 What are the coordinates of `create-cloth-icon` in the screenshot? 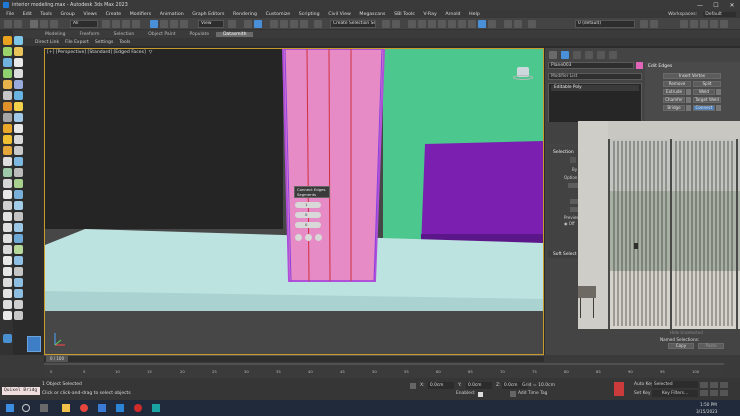 It's located at (18, 260).